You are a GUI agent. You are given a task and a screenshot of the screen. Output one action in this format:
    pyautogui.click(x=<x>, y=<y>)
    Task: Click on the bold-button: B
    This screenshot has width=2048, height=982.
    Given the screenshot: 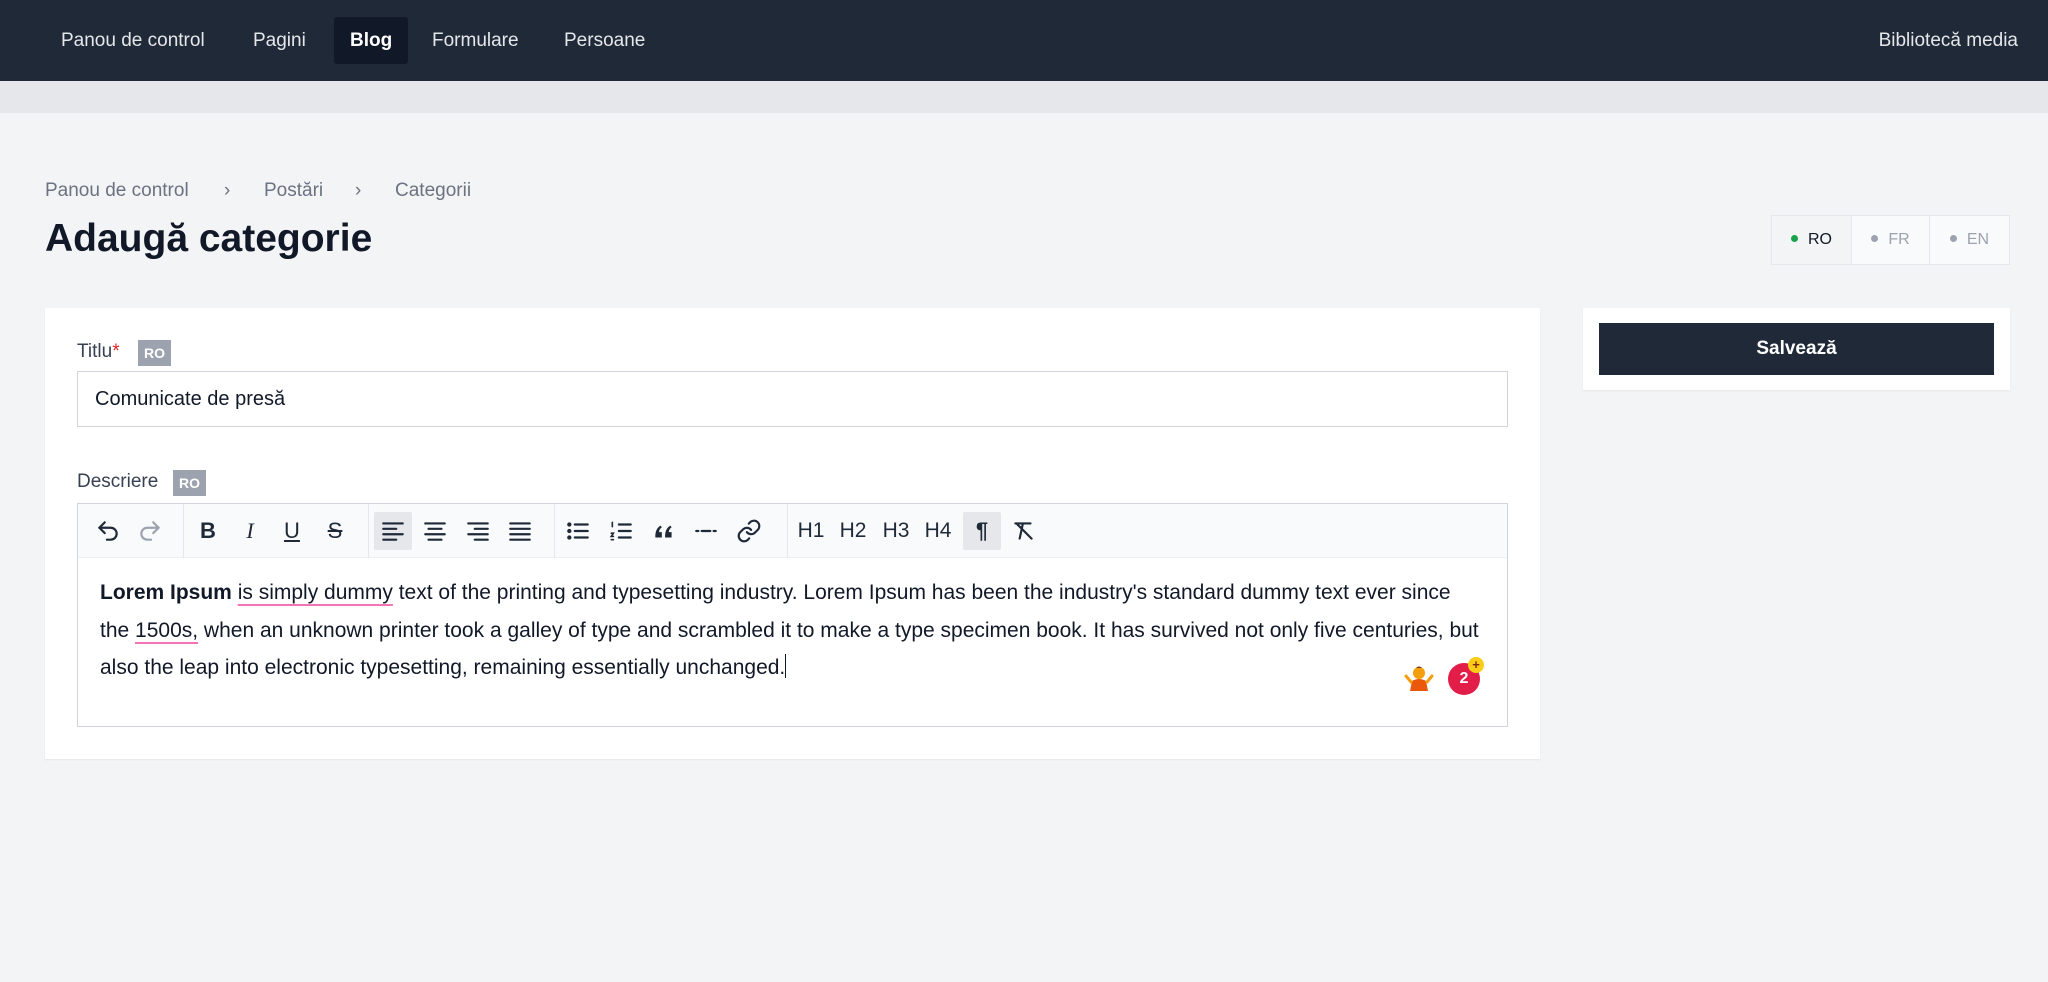 What is the action you would take?
    pyautogui.click(x=208, y=531)
    